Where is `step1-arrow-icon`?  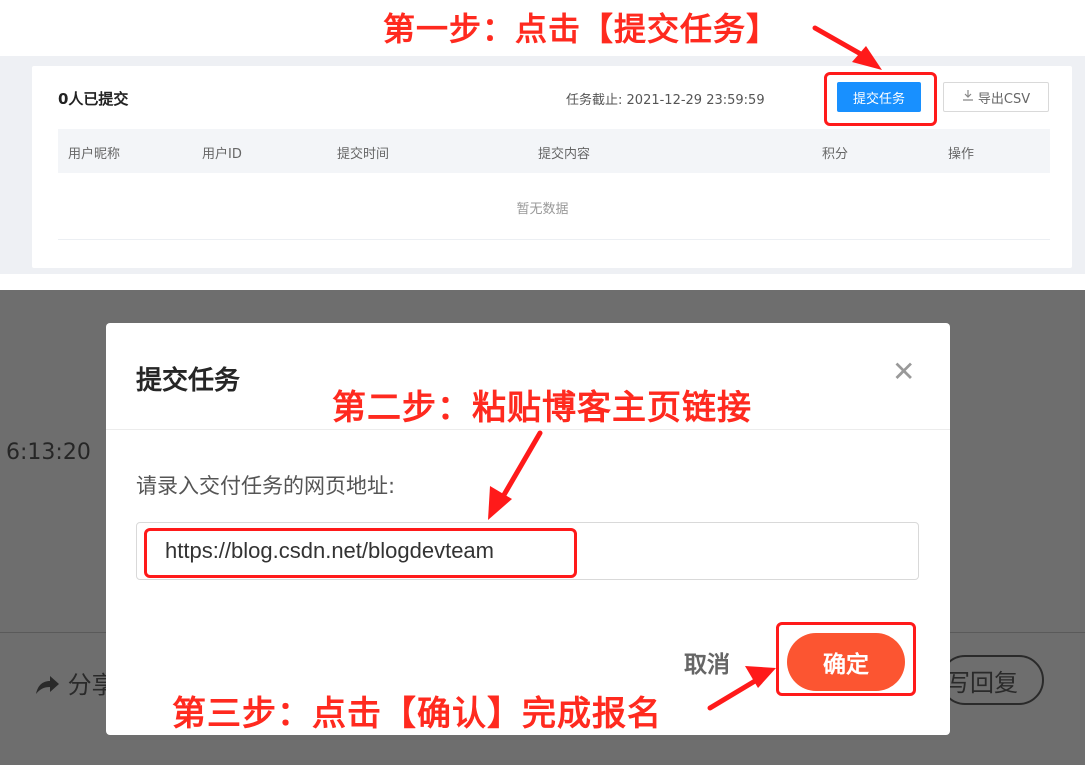 step1-arrow-icon is located at coordinates (847, 47).